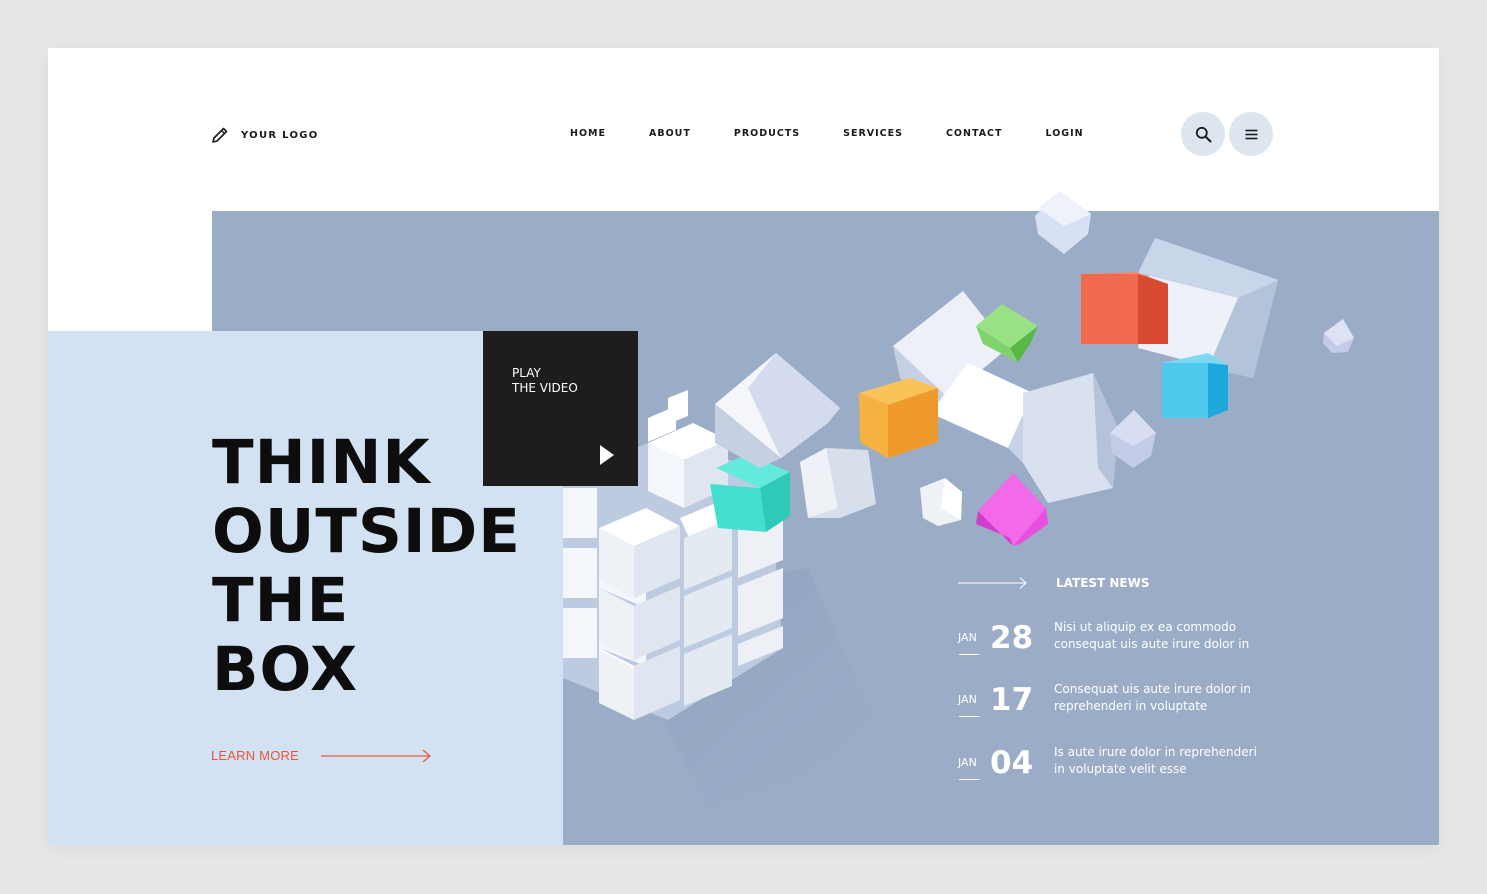 The height and width of the screenshot is (894, 1487). What do you see at coordinates (285, 669) in the screenshot?
I see `headline-line-4: BOX` at bounding box center [285, 669].